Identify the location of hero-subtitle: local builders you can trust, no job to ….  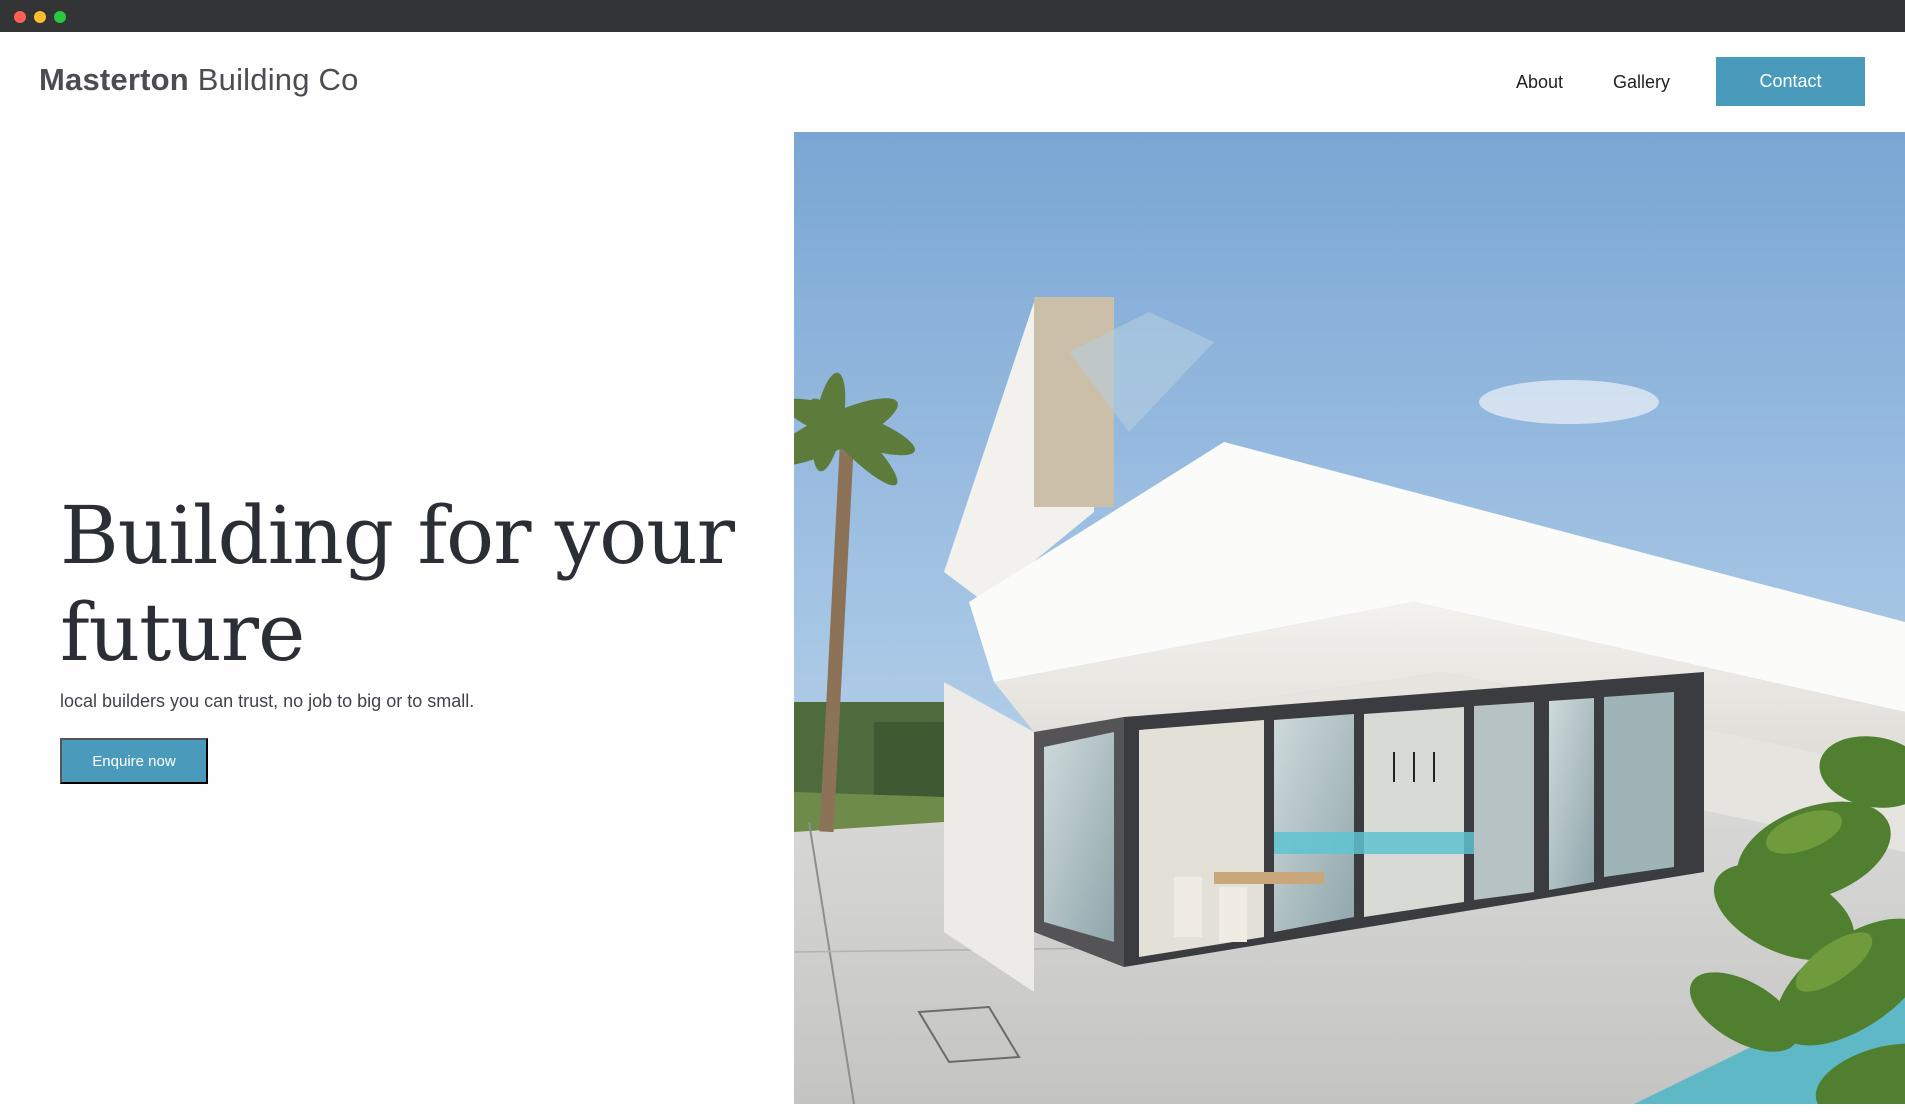
(267, 701).